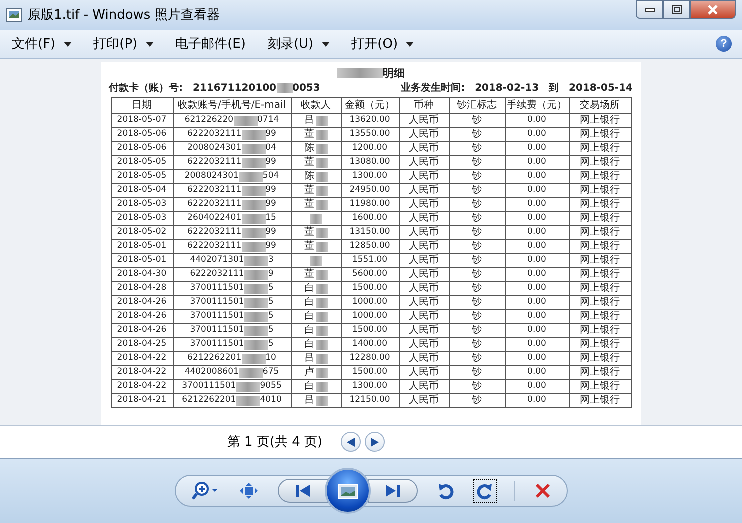  Describe the element at coordinates (215, 246) in the screenshot. I see `table-cell: 6222032111` at that location.